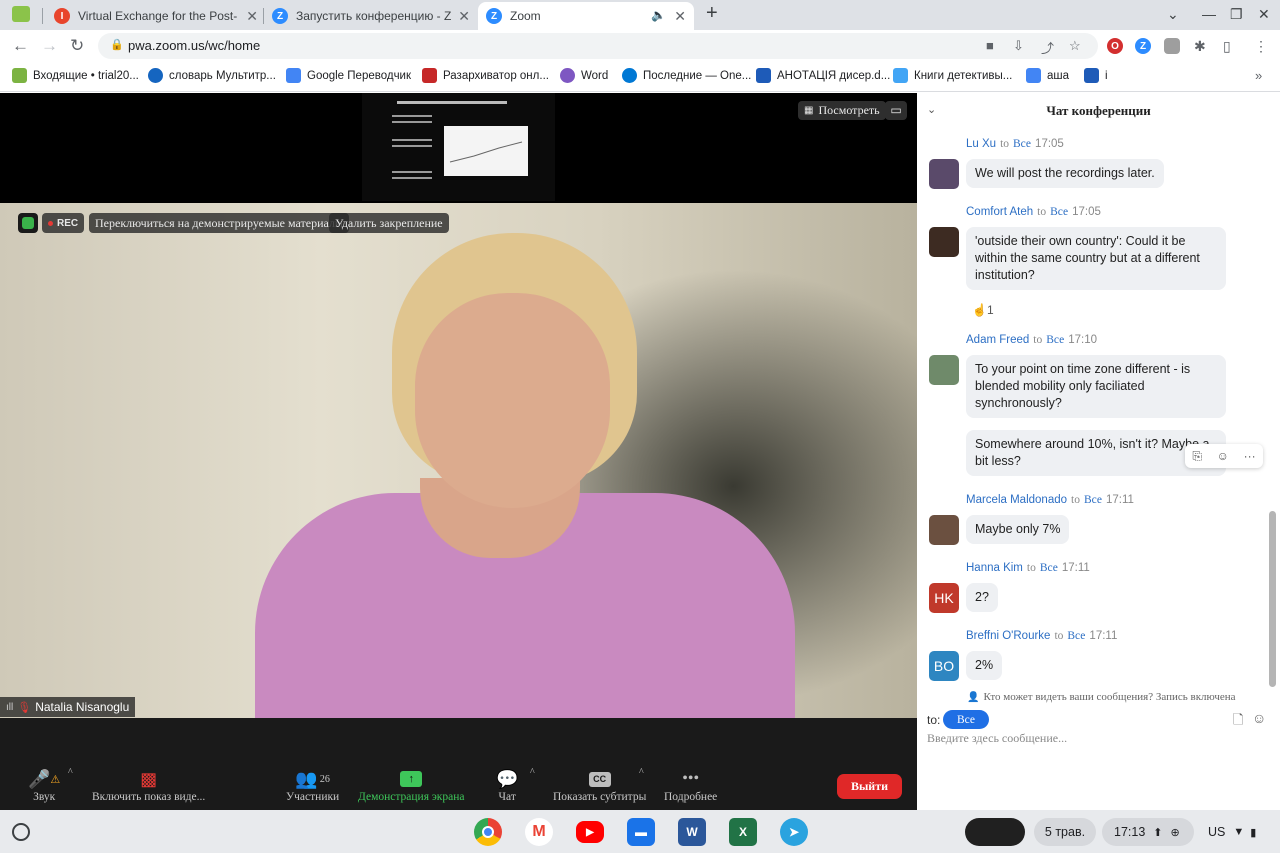 This screenshot has height=853, width=1280. What do you see at coordinates (515, 785) in the screenshot?
I see `chat-button: 💬 Чат ^` at bounding box center [515, 785].